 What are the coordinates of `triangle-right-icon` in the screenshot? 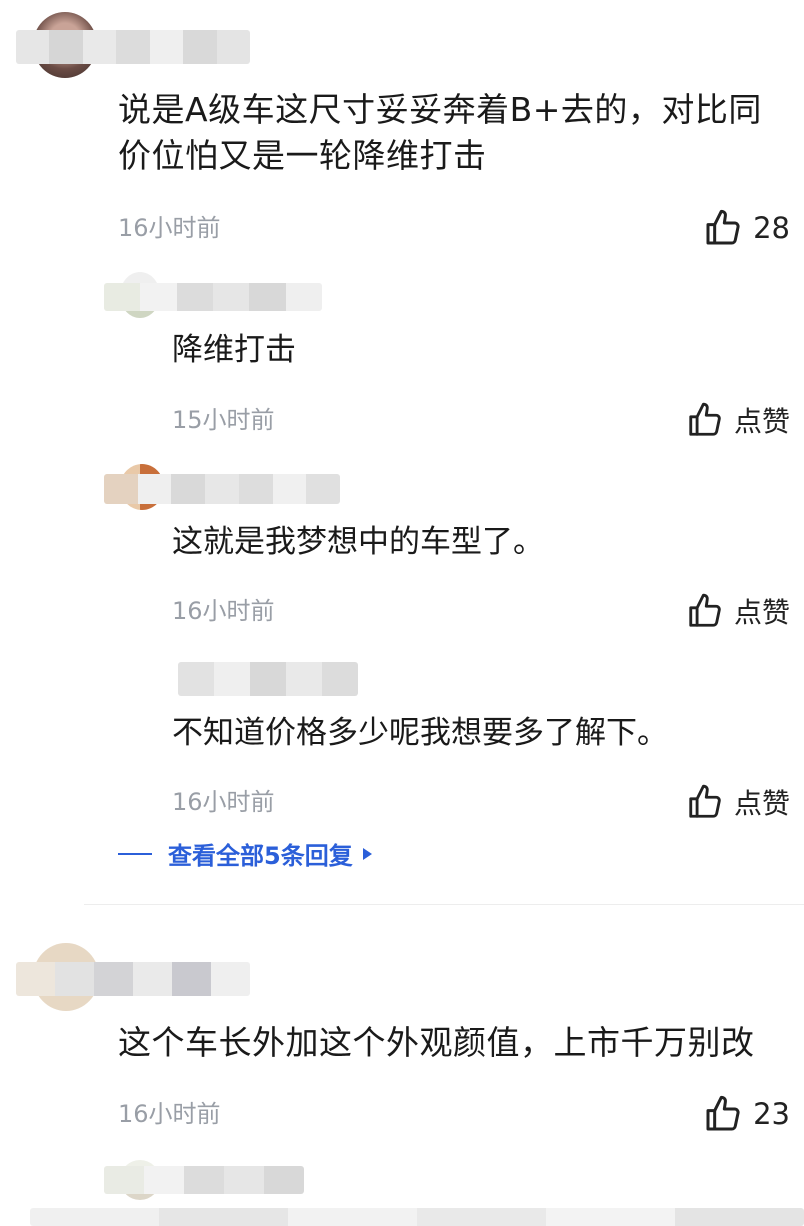 It's located at (367, 853).